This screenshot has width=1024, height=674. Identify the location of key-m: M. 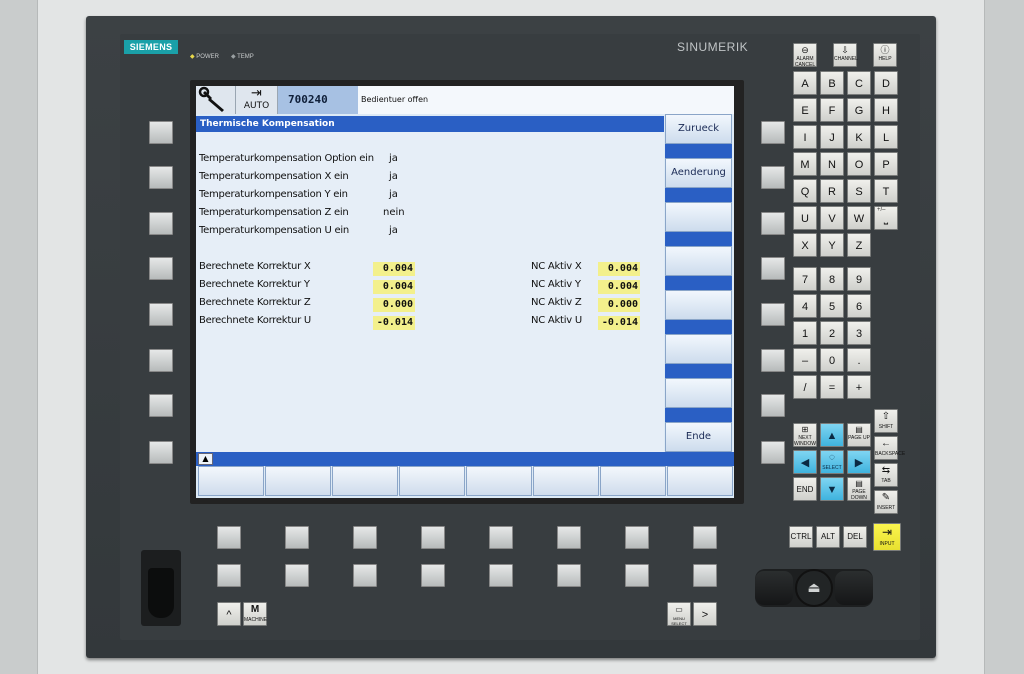
(805, 164).